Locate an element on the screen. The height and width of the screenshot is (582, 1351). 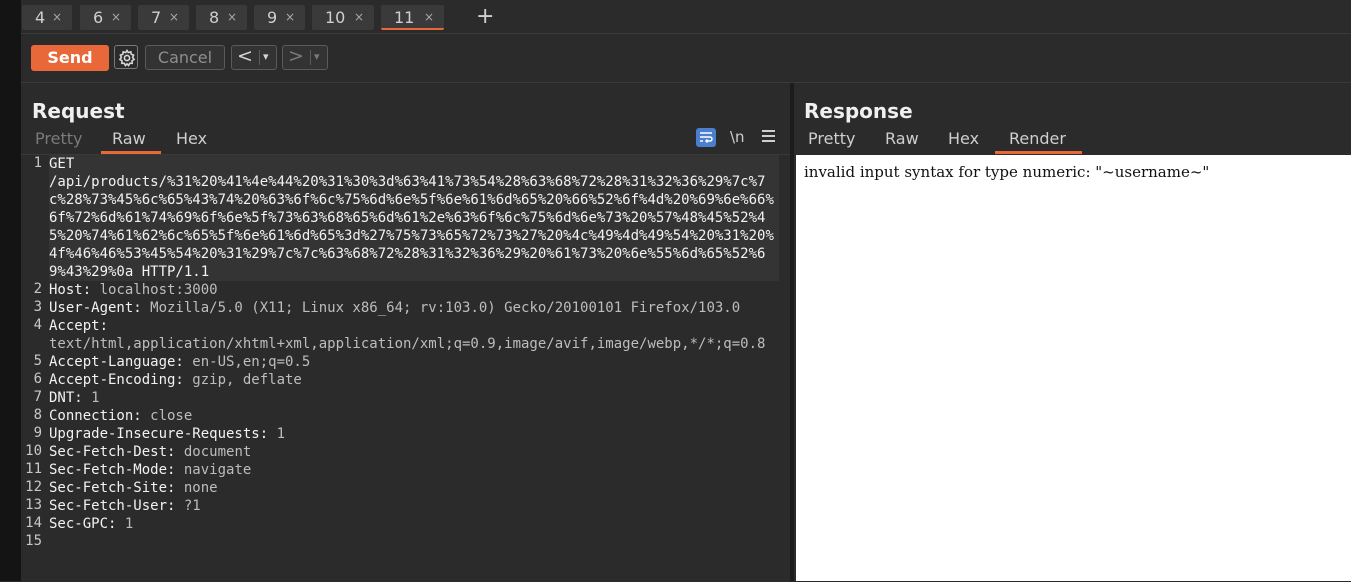
settings-button is located at coordinates (126, 57).